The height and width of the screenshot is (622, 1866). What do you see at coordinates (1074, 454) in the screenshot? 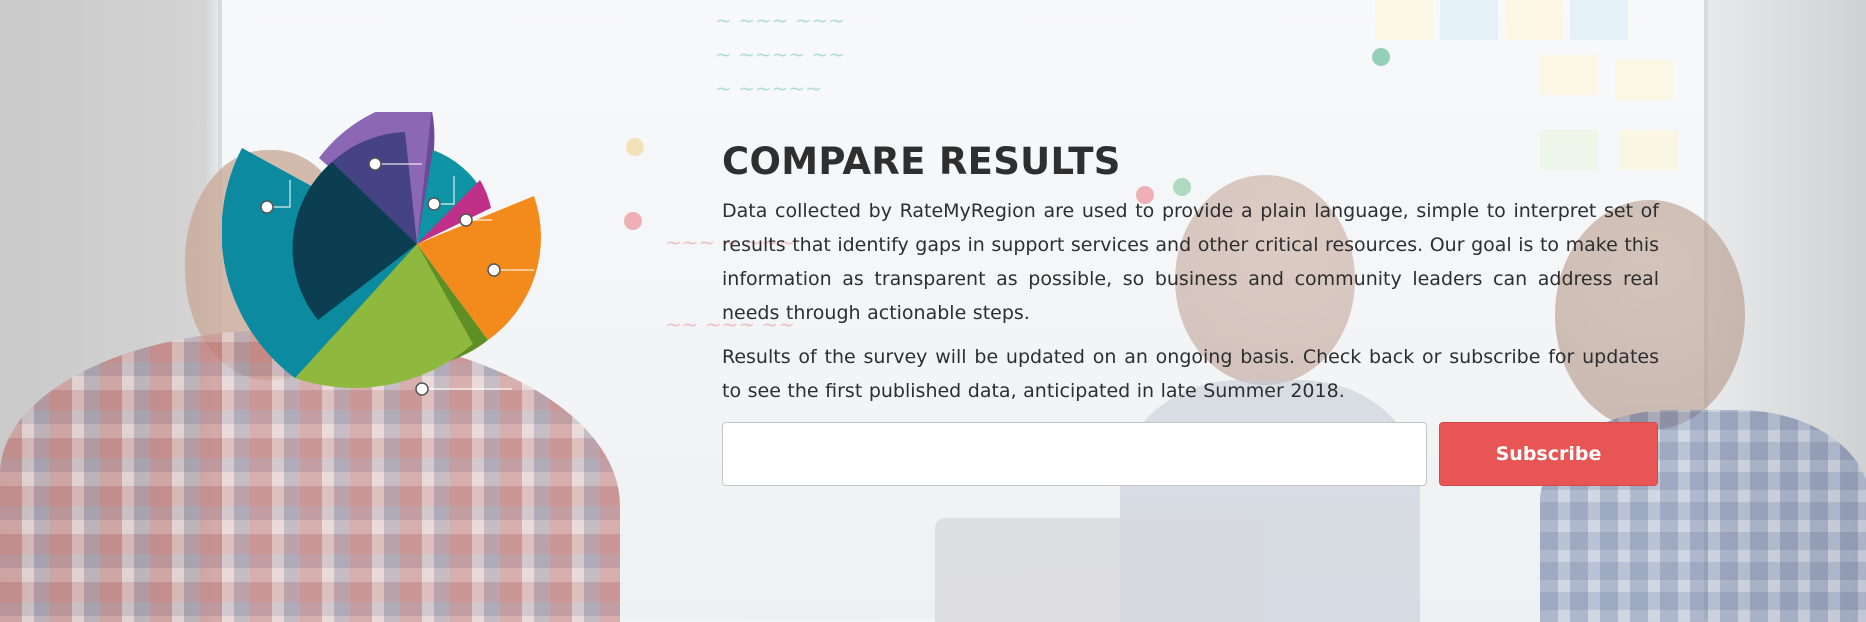
I see `email-input` at bounding box center [1074, 454].